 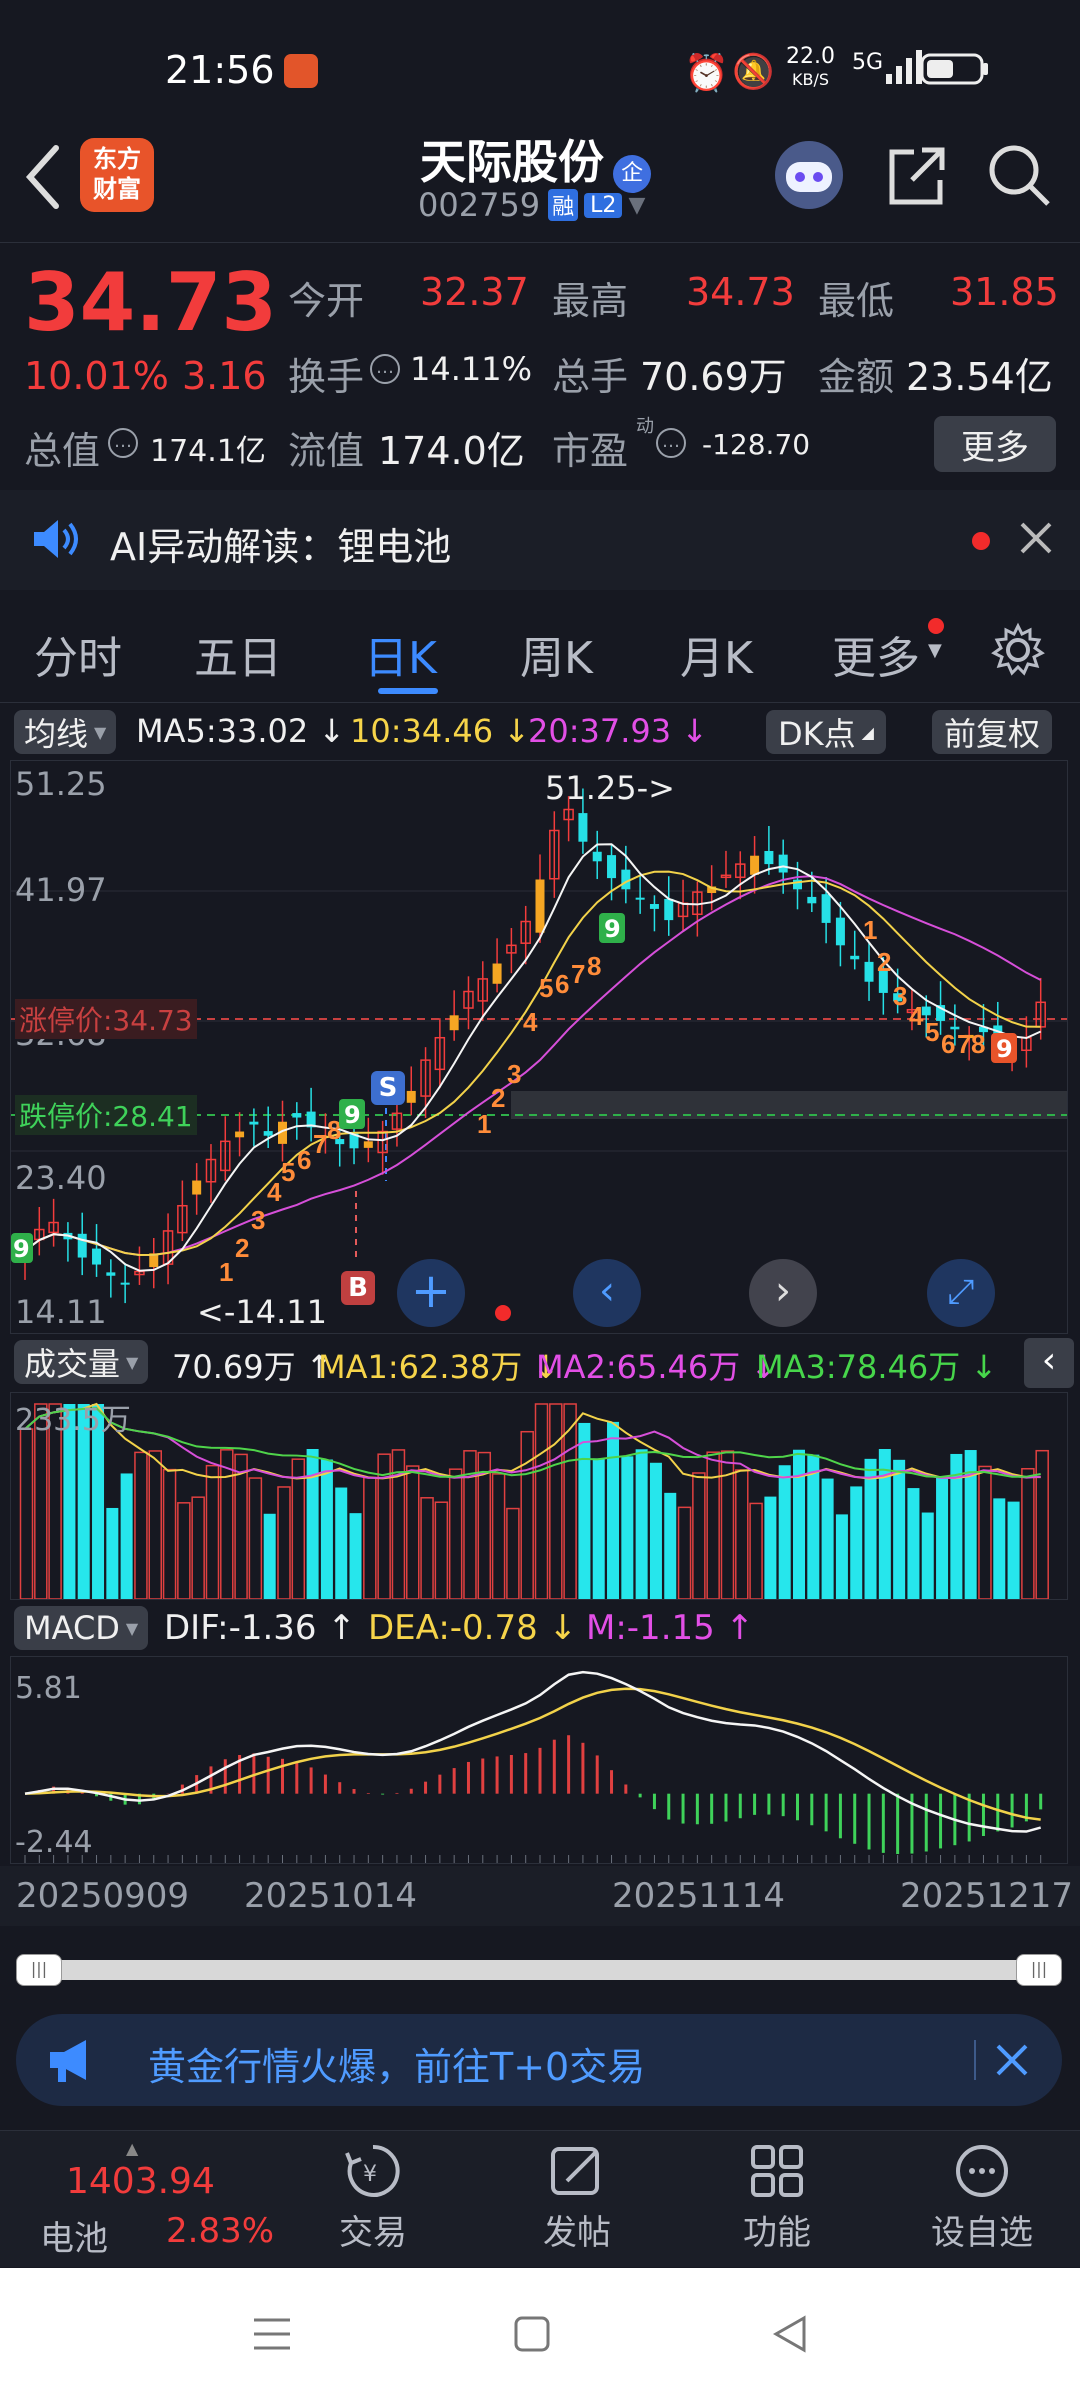 I want to click on red-dot, so click(x=981, y=541).